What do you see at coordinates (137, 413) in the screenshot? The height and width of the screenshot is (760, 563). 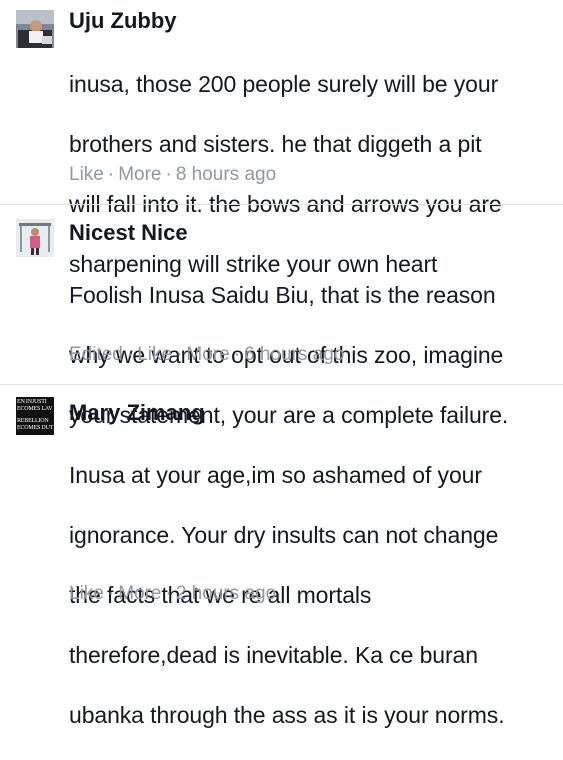 I see `commenter-name: Mary Zimang` at bounding box center [137, 413].